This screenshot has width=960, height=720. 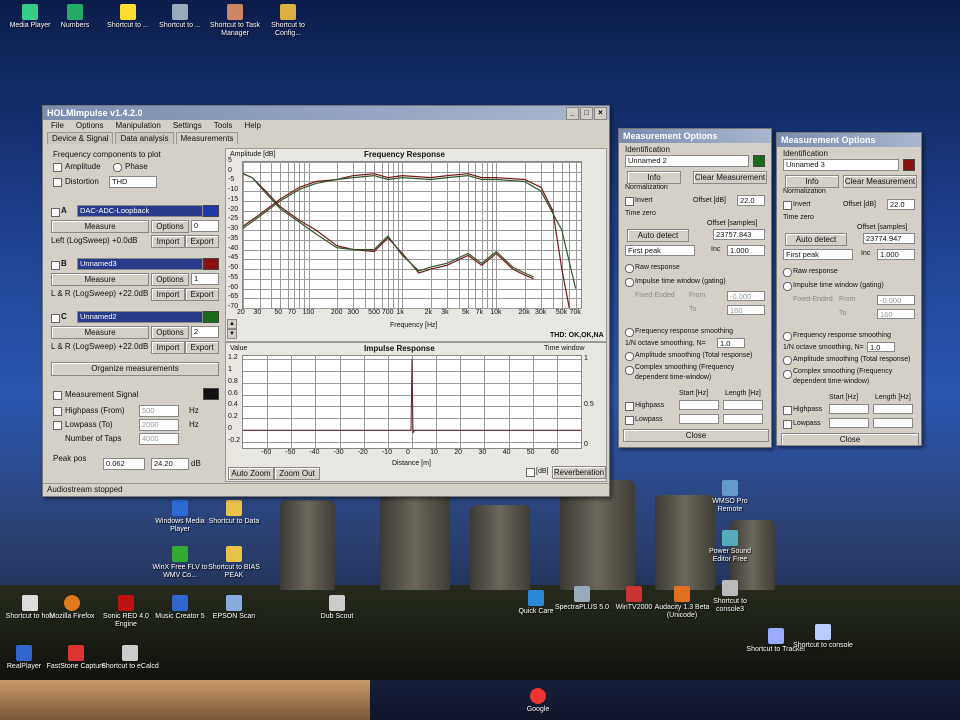 I want to click on options-b-button: Options, so click(x=170, y=279).